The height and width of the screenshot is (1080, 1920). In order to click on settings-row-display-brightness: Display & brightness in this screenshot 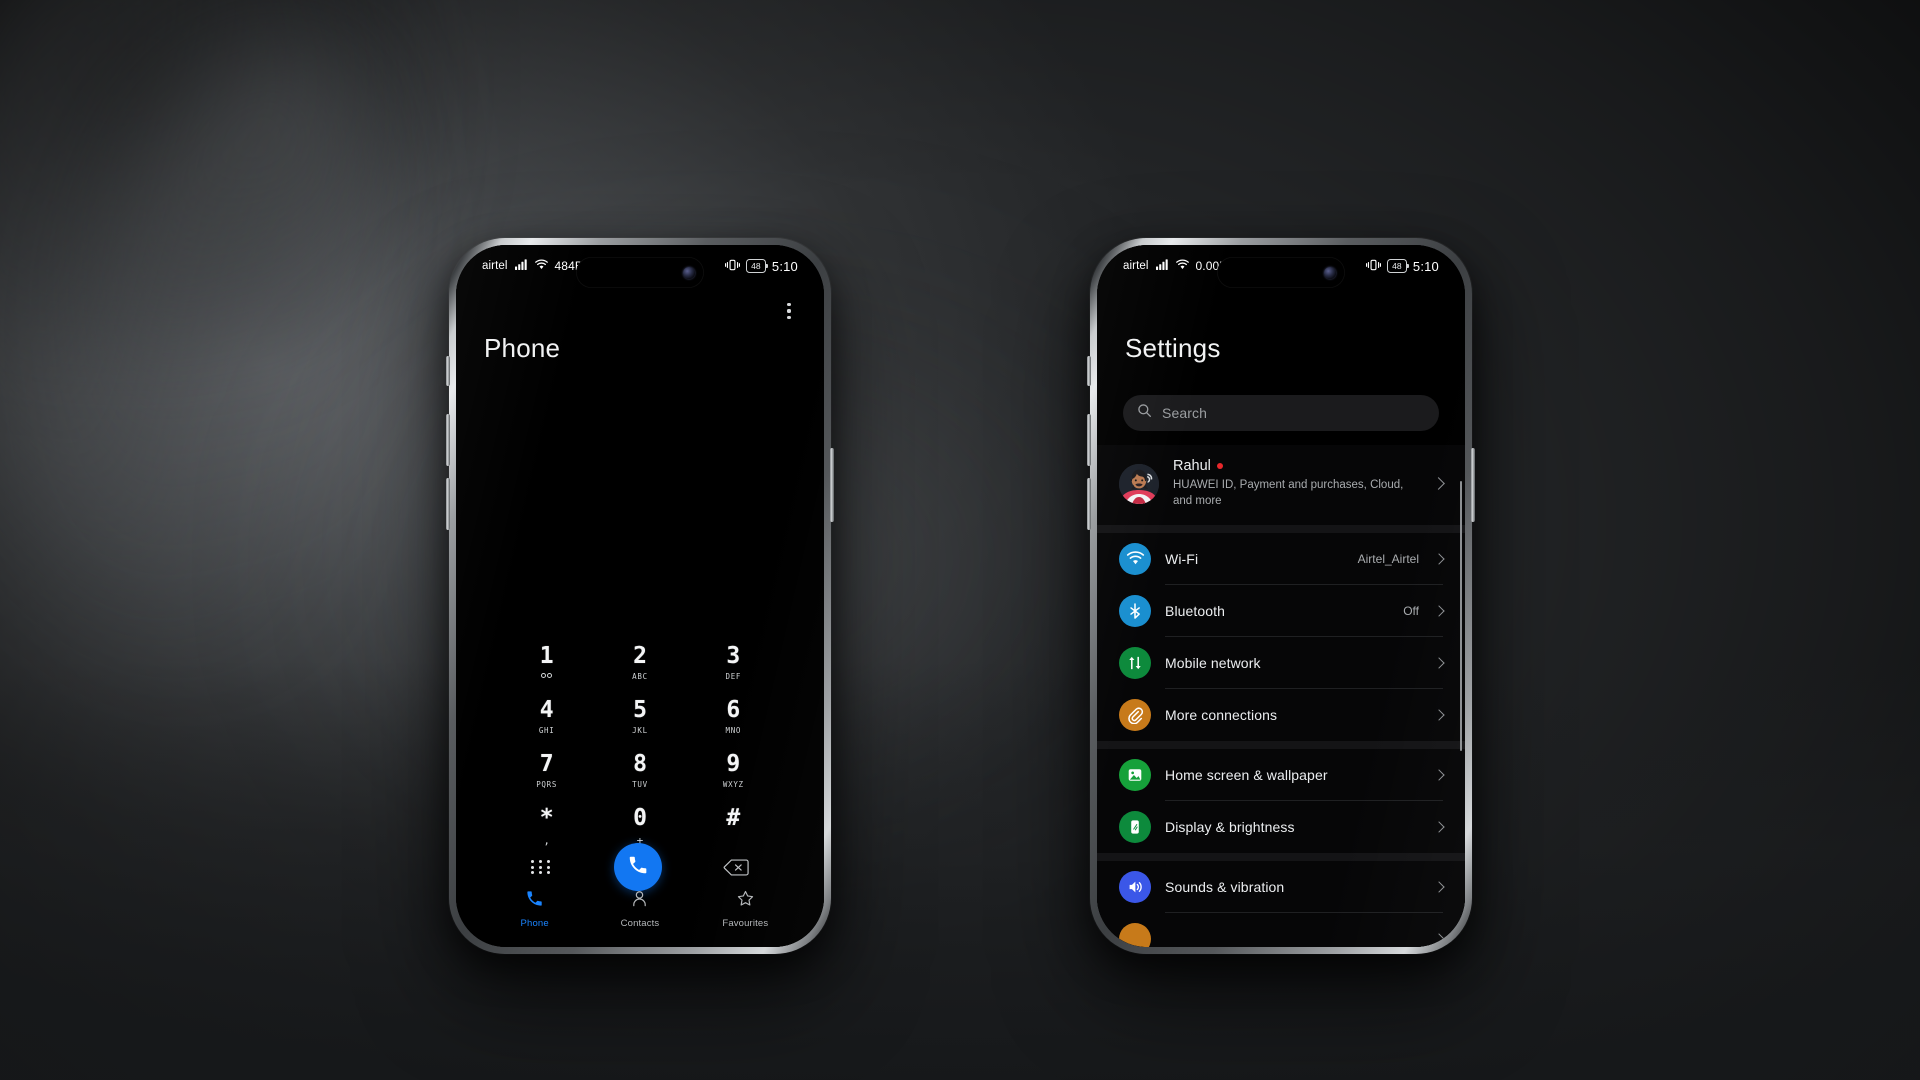, I will do `click(1281, 827)`.